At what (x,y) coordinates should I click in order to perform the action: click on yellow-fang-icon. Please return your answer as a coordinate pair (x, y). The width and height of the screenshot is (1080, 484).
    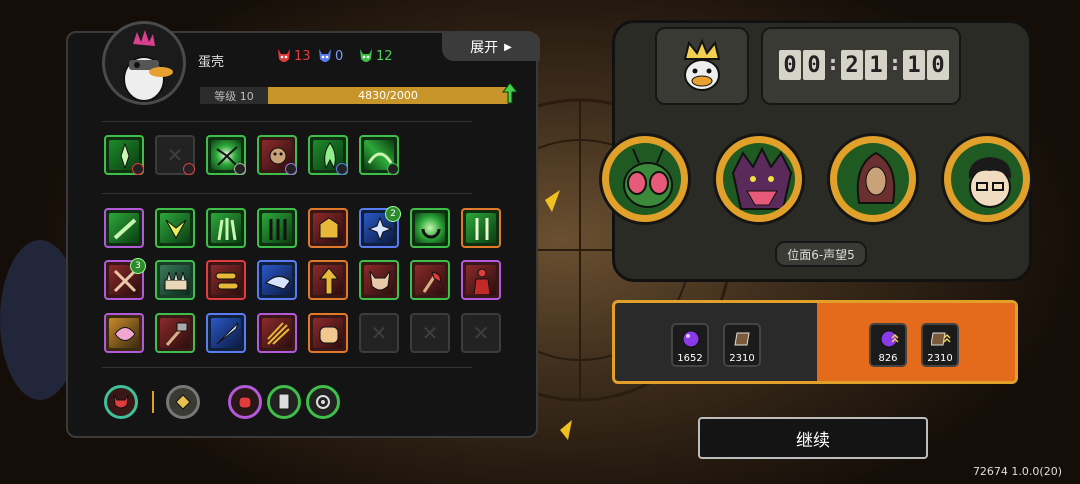
    Looking at the image, I should click on (176, 229).